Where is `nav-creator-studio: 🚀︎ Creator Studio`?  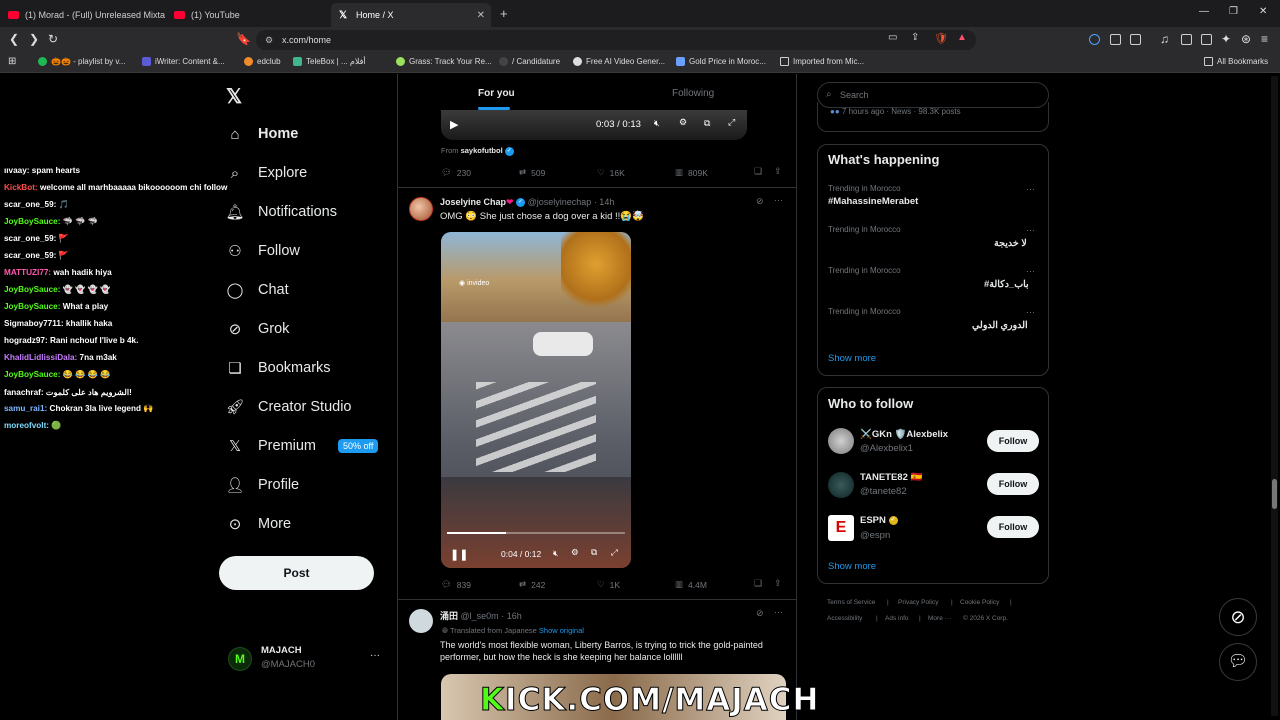 nav-creator-studio: 🚀︎ Creator Studio is located at coordinates (288, 407).